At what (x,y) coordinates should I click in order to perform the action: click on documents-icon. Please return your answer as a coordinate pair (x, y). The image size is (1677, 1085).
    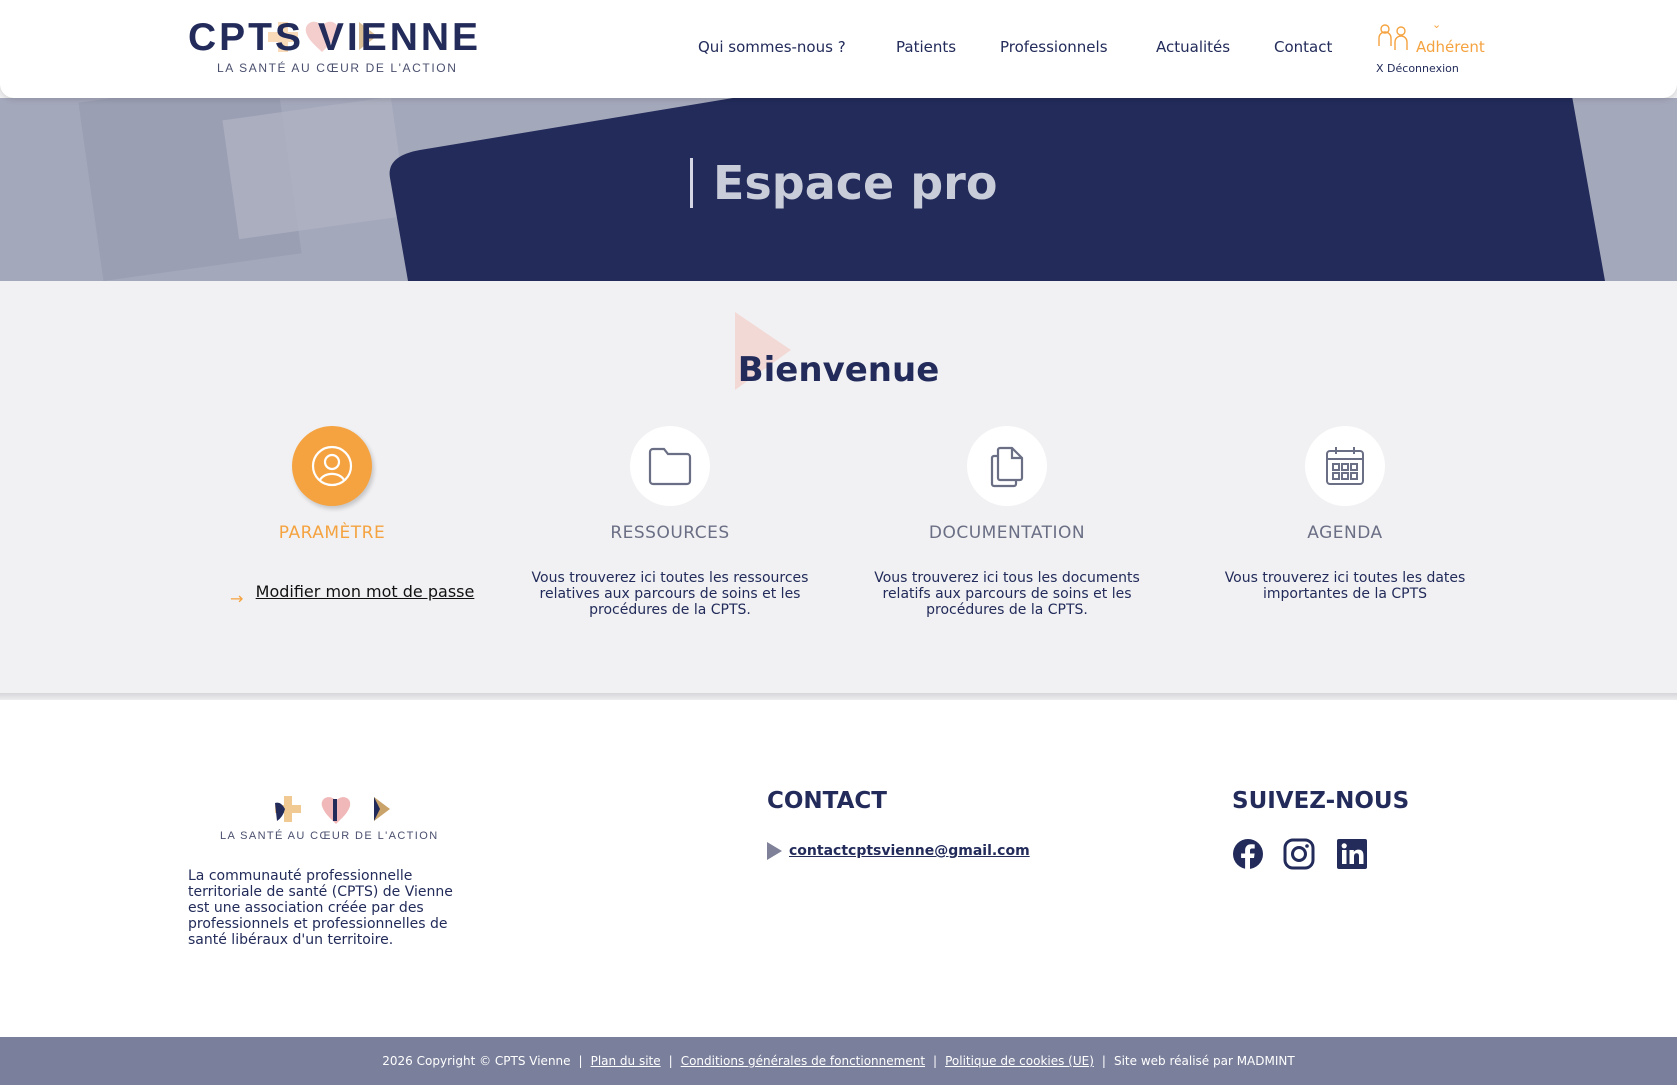
    Looking at the image, I should click on (1007, 467).